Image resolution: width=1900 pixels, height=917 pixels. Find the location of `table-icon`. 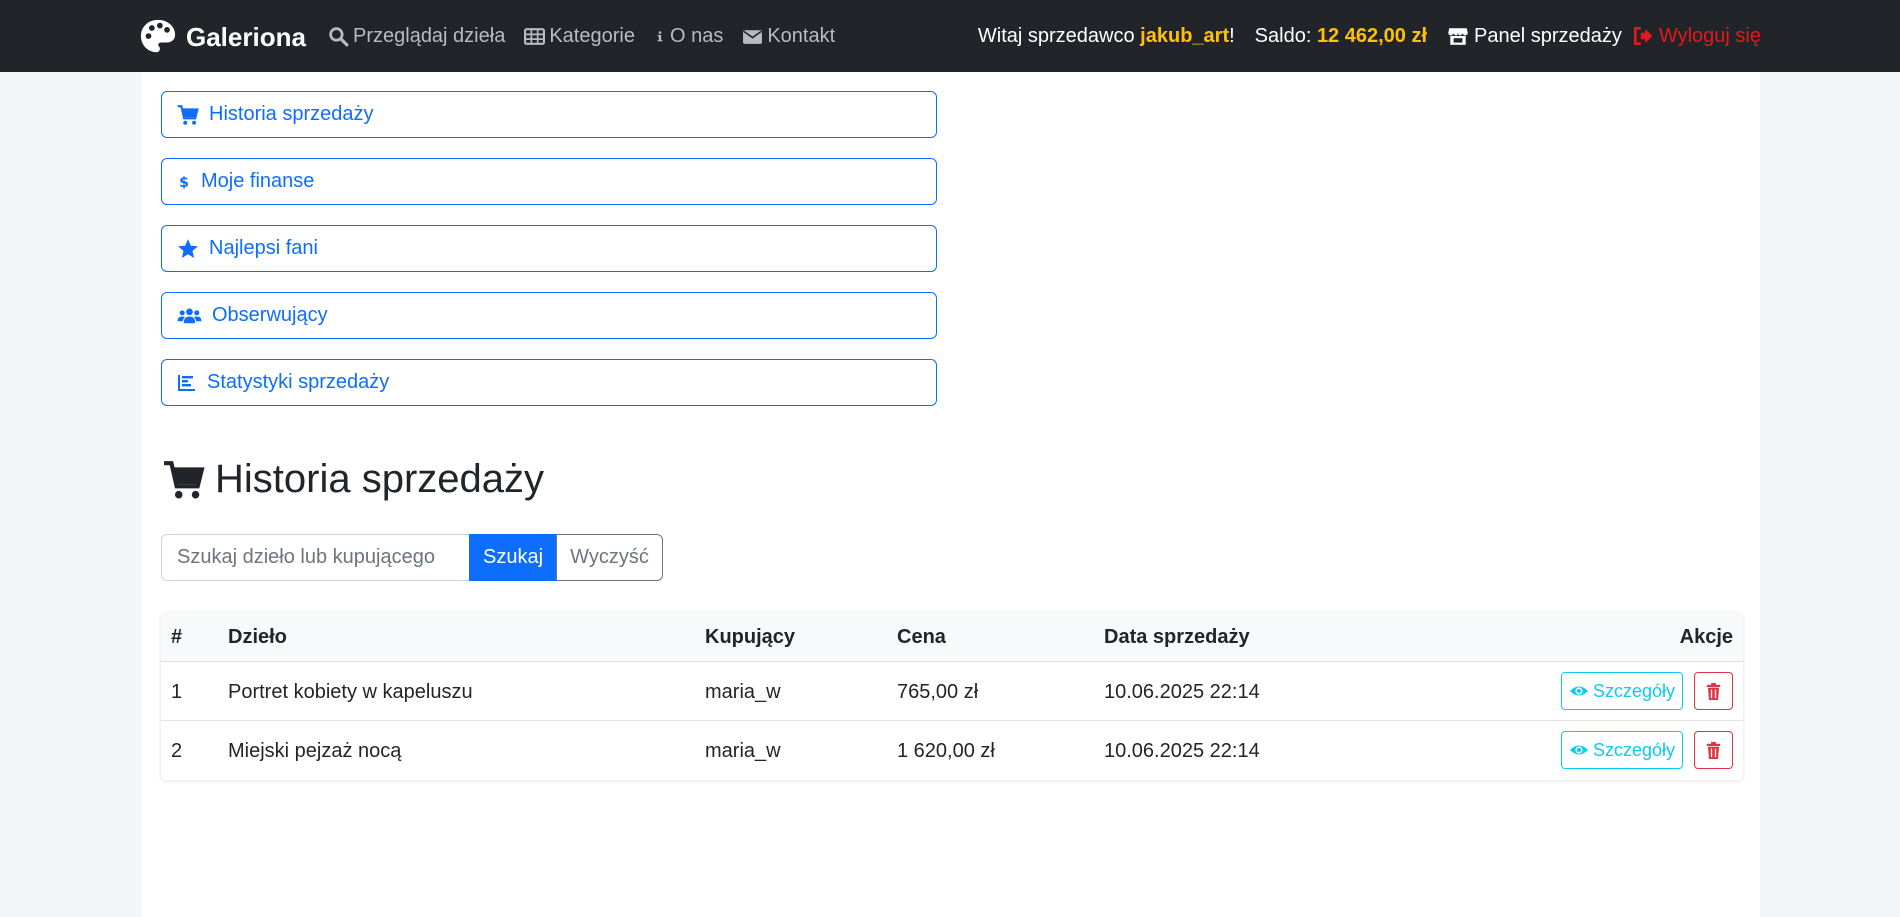

table-icon is located at coordinates (535, 36).